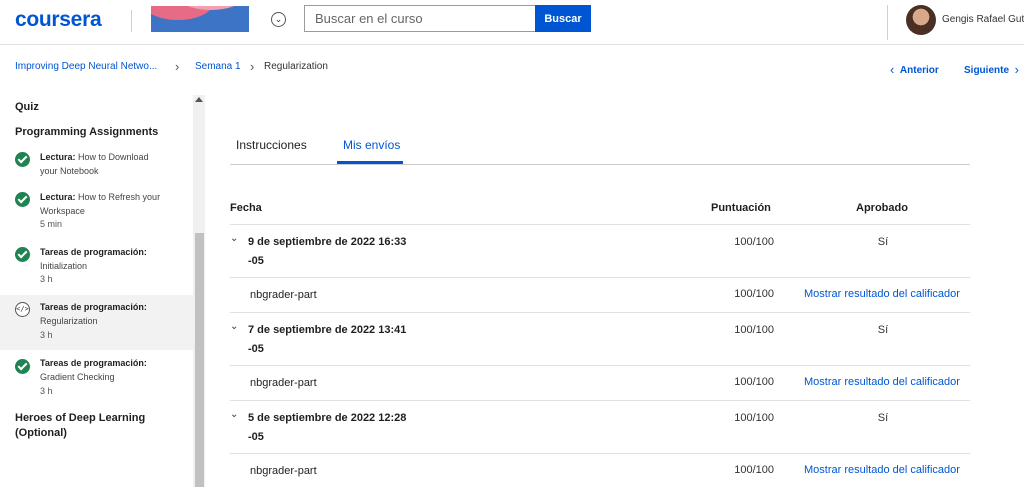  Describe the element at coordinates (51, 224) in the screenshot. I see `sidebar-item-duration: 5 min` at that location.